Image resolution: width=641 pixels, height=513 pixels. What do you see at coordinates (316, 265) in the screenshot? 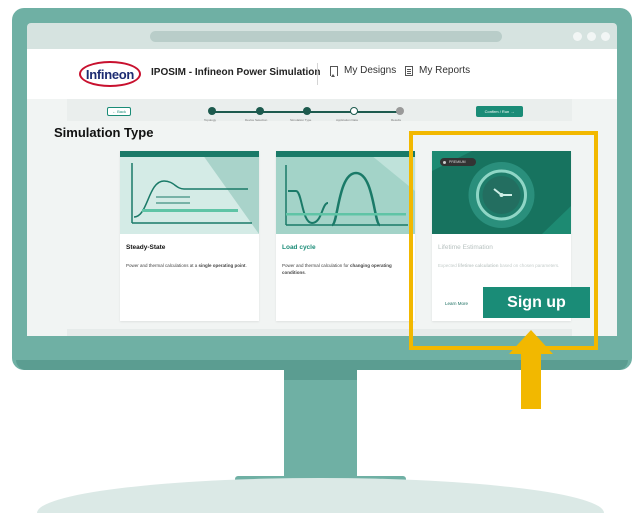
I see `desc-text: Power and thermal calculation for` at bounding box center [316, 265].